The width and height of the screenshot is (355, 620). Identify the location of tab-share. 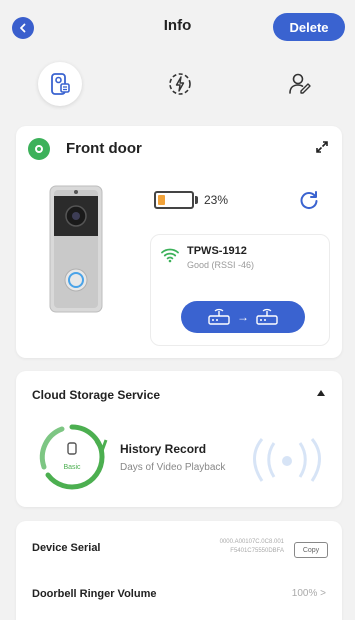
(300, 84).